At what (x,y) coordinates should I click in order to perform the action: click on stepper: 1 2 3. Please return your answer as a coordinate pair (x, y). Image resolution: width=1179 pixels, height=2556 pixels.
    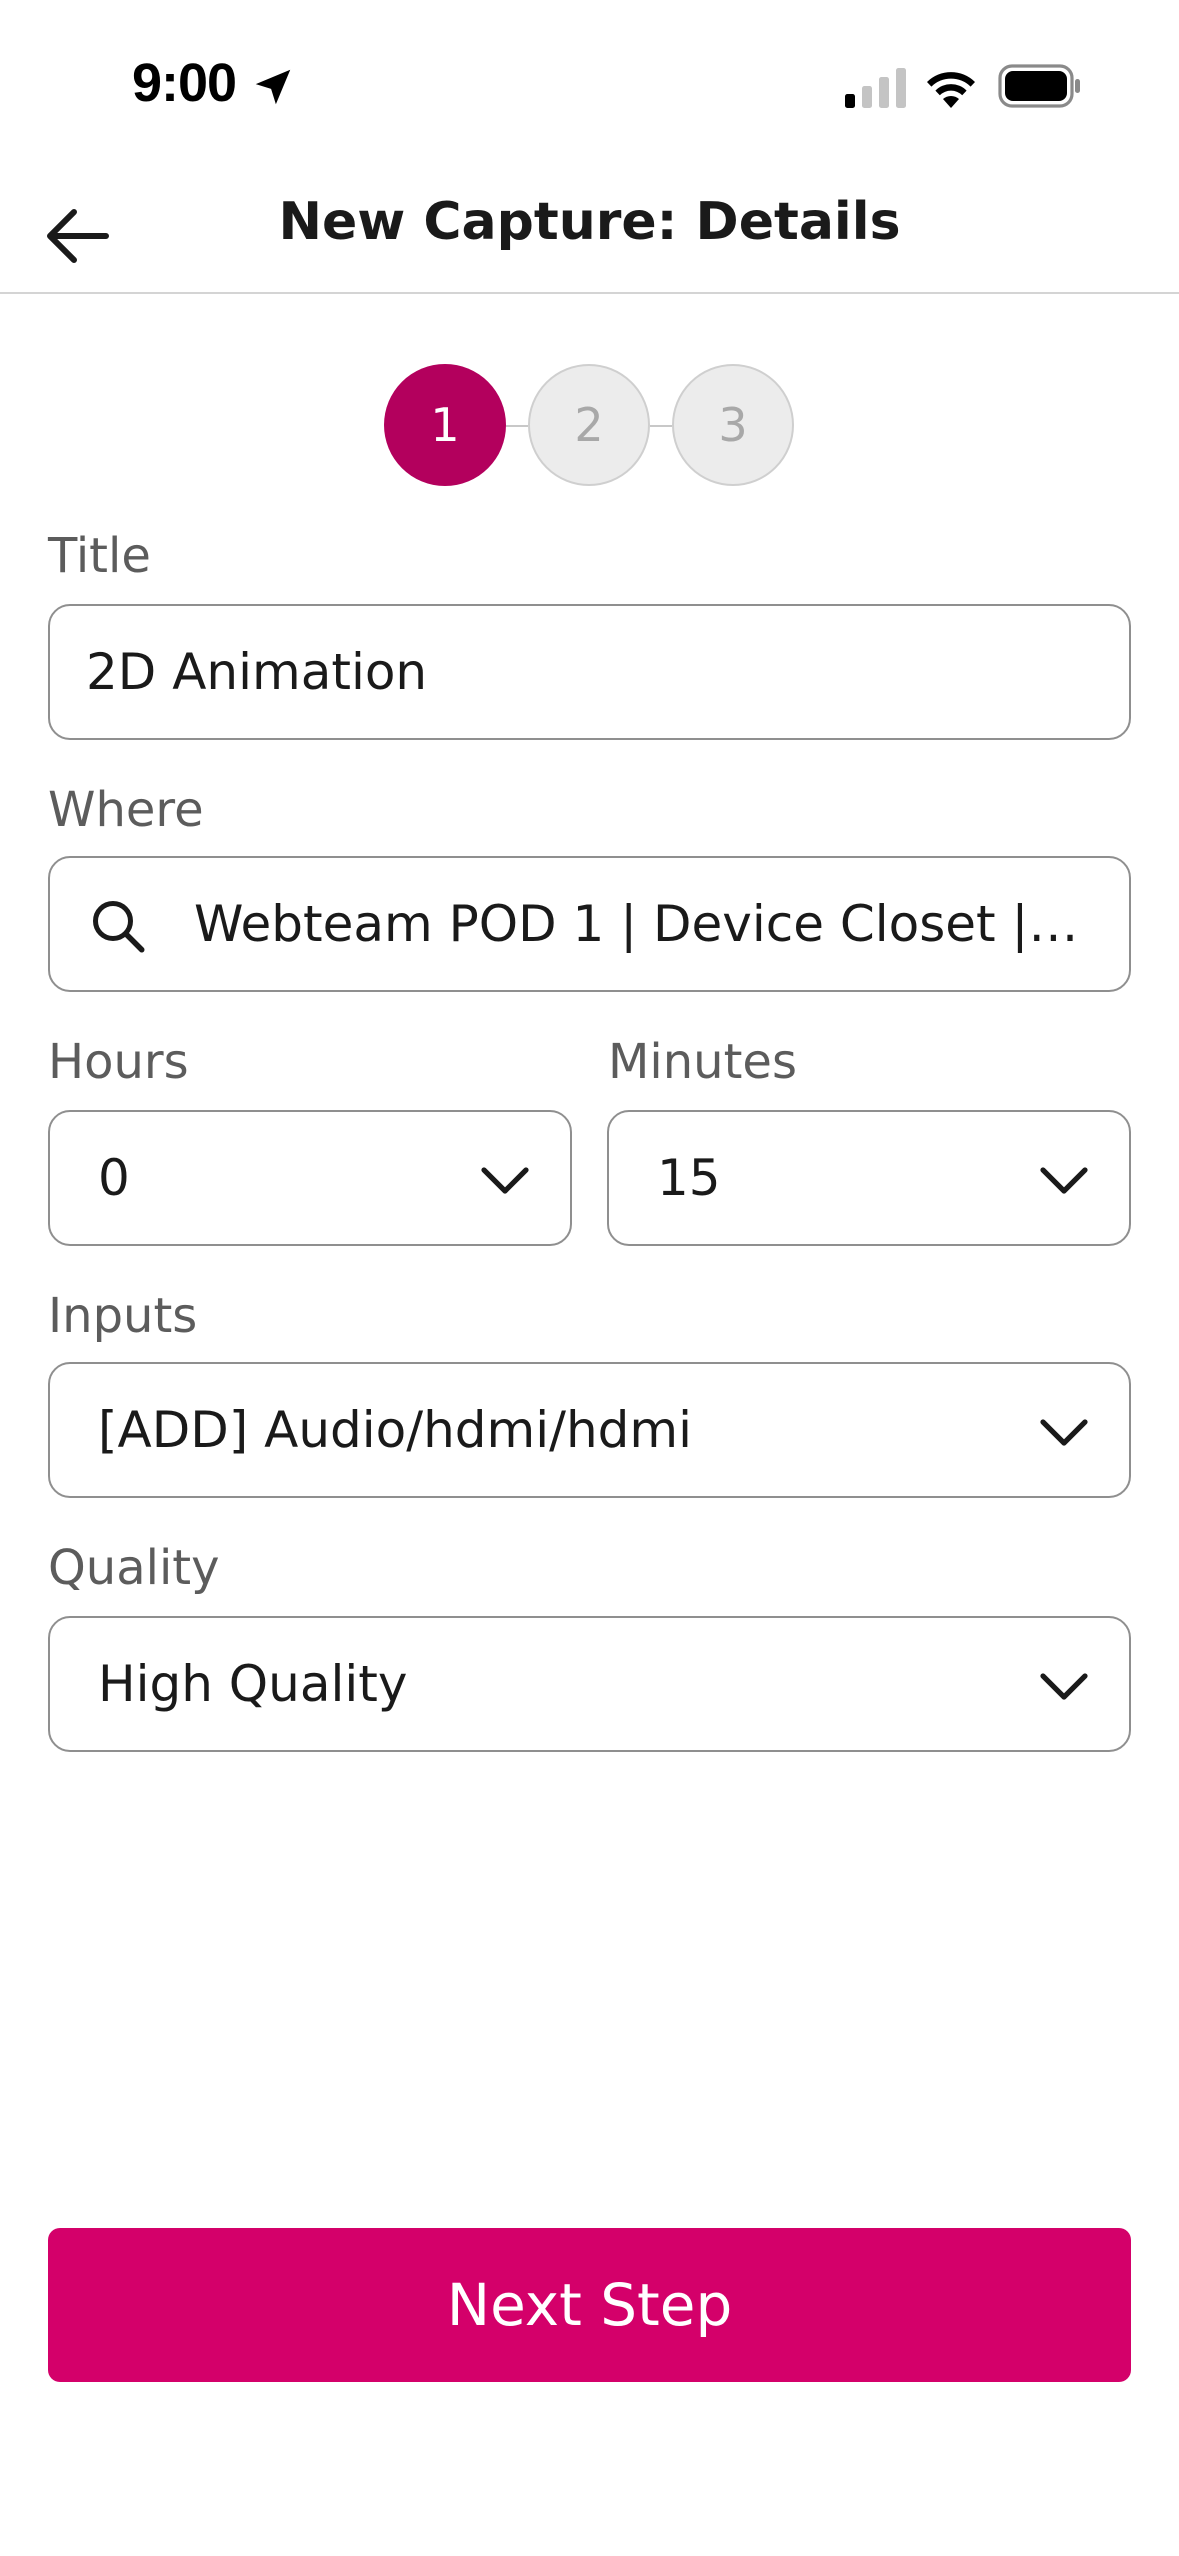
    Looking at the image, I should click on (590, 426).